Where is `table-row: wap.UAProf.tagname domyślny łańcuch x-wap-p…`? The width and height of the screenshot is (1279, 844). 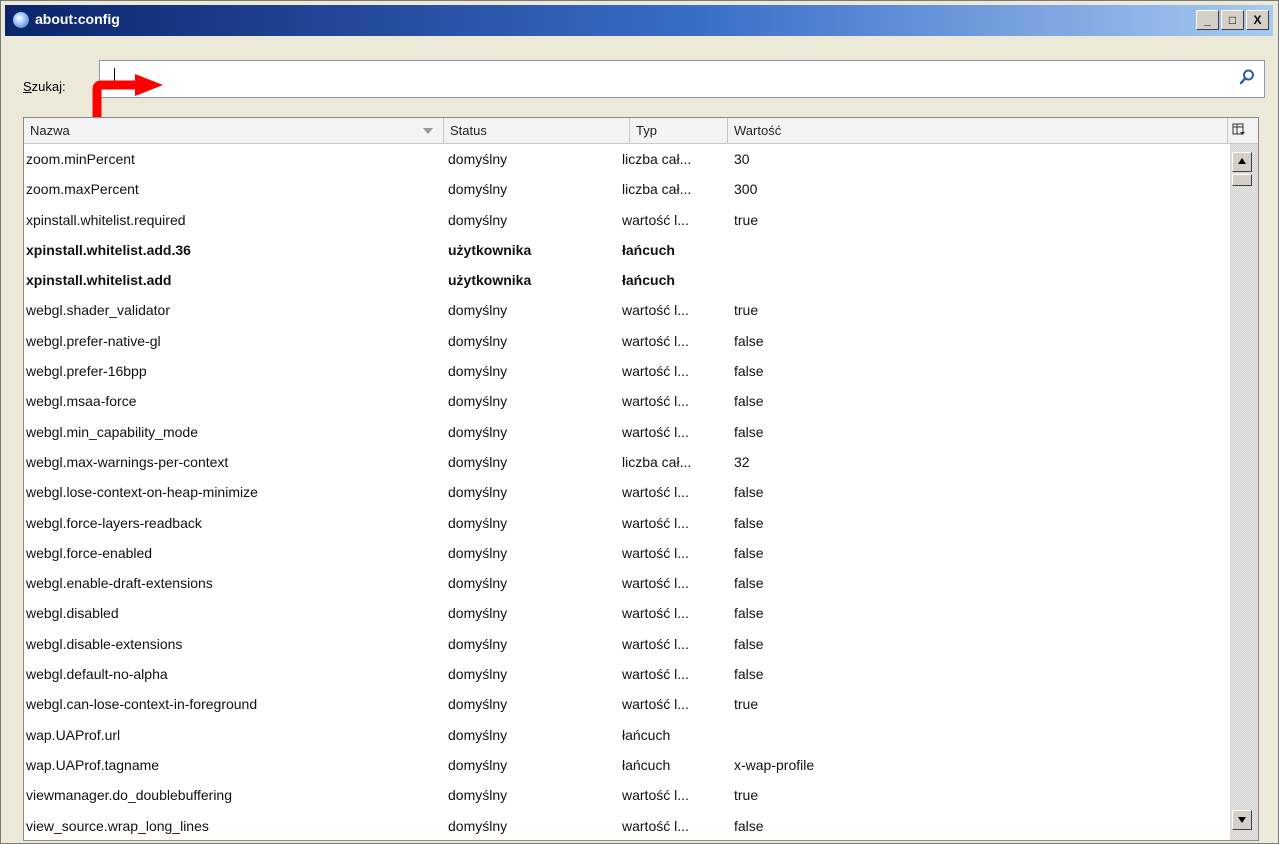
table-row: wap.UAProf.tagname domyślny łańcuch x-wap-p… is located at coordinates (627, 765).